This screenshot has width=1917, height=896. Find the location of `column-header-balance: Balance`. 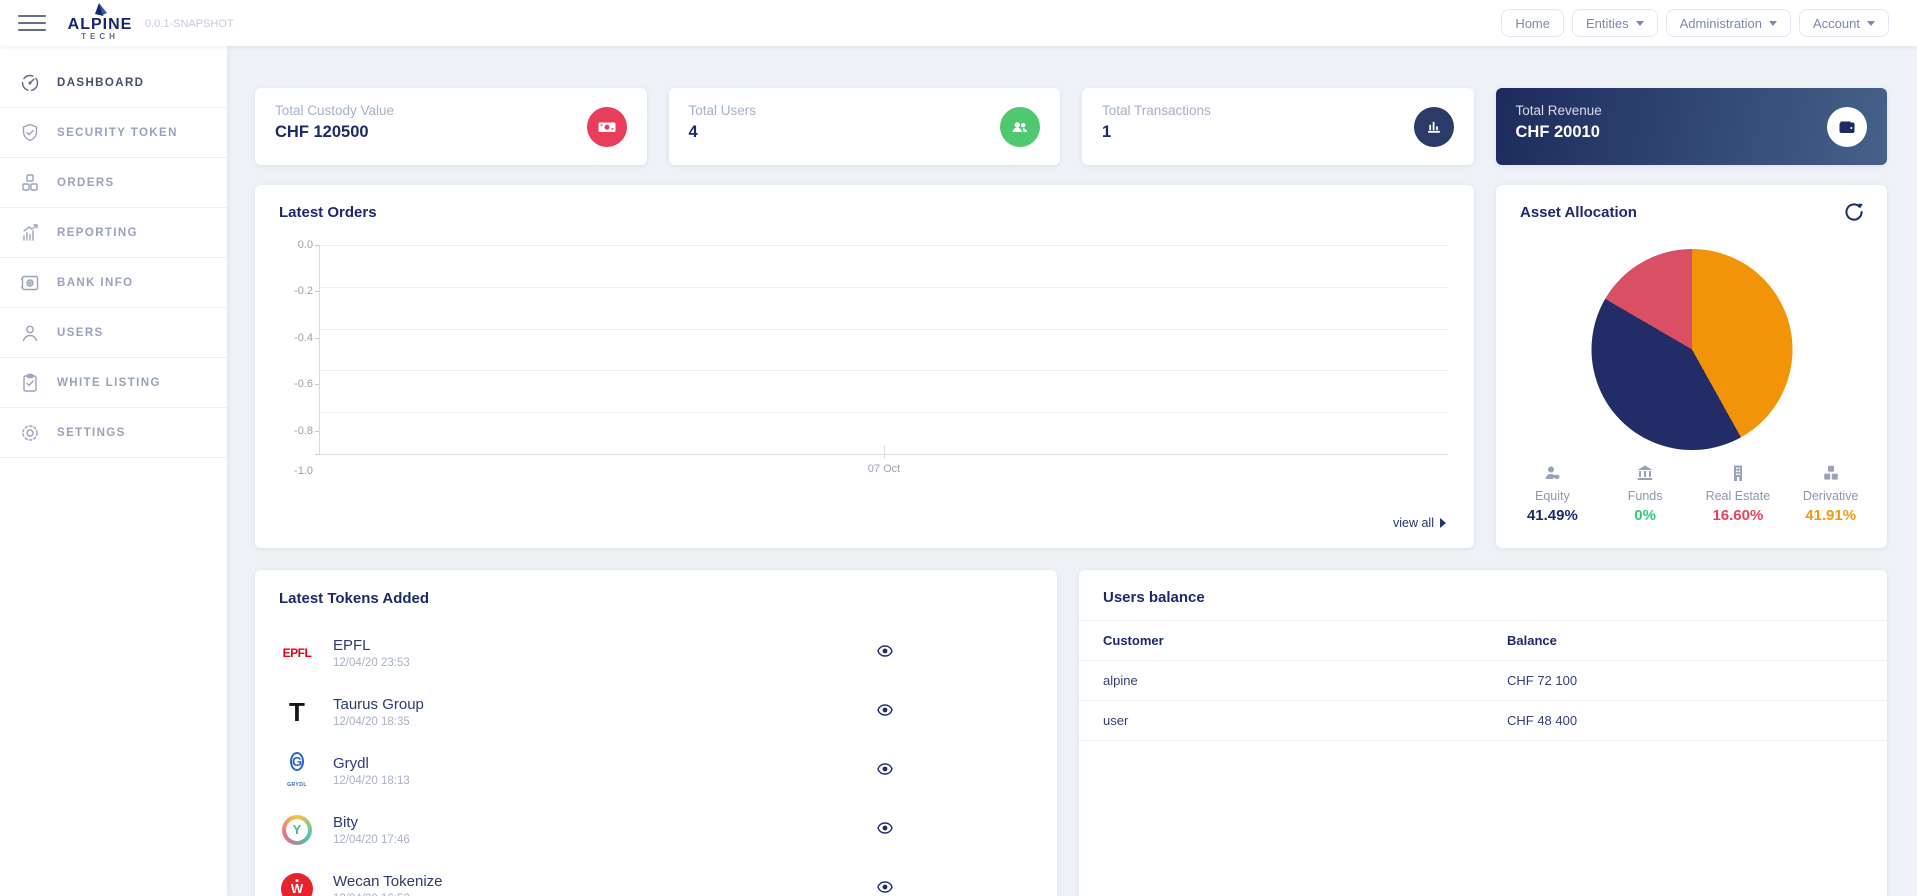

column-header-balance: Balance is located at coordinates (1685, 641).